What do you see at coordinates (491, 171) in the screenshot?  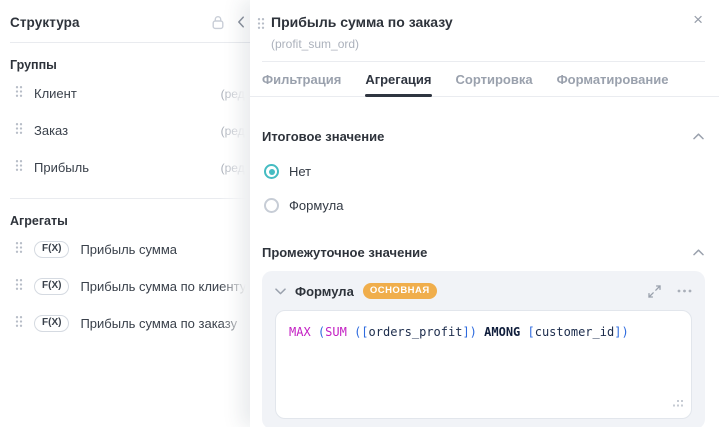 I see `radio-option-none: Нет` at bounding box center [491, 171].